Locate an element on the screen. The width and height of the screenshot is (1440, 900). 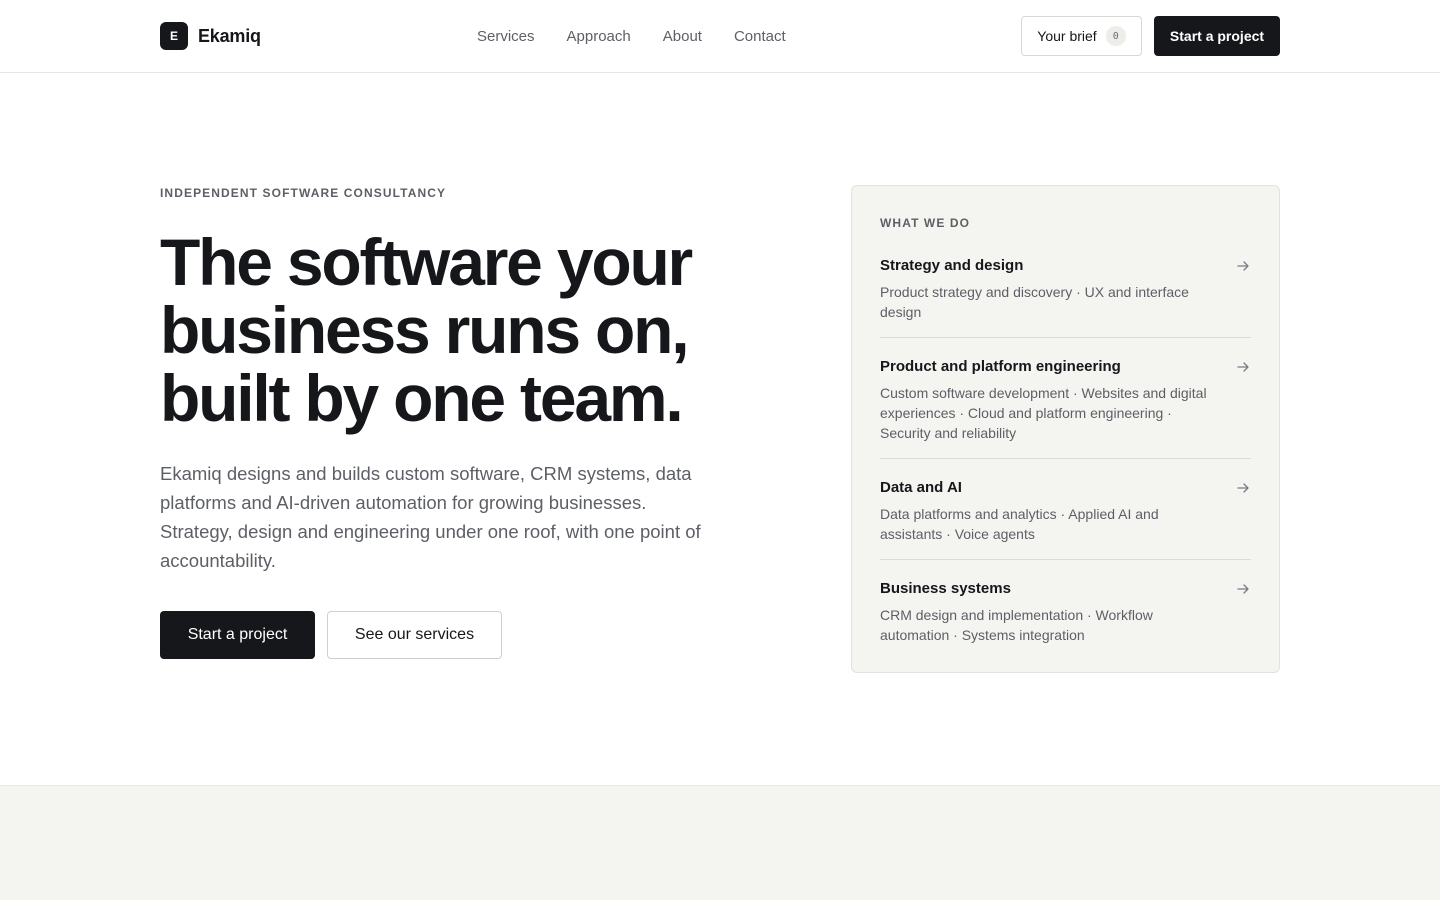
hero-title-line-1: The software your is located at coordinates (426, 262).